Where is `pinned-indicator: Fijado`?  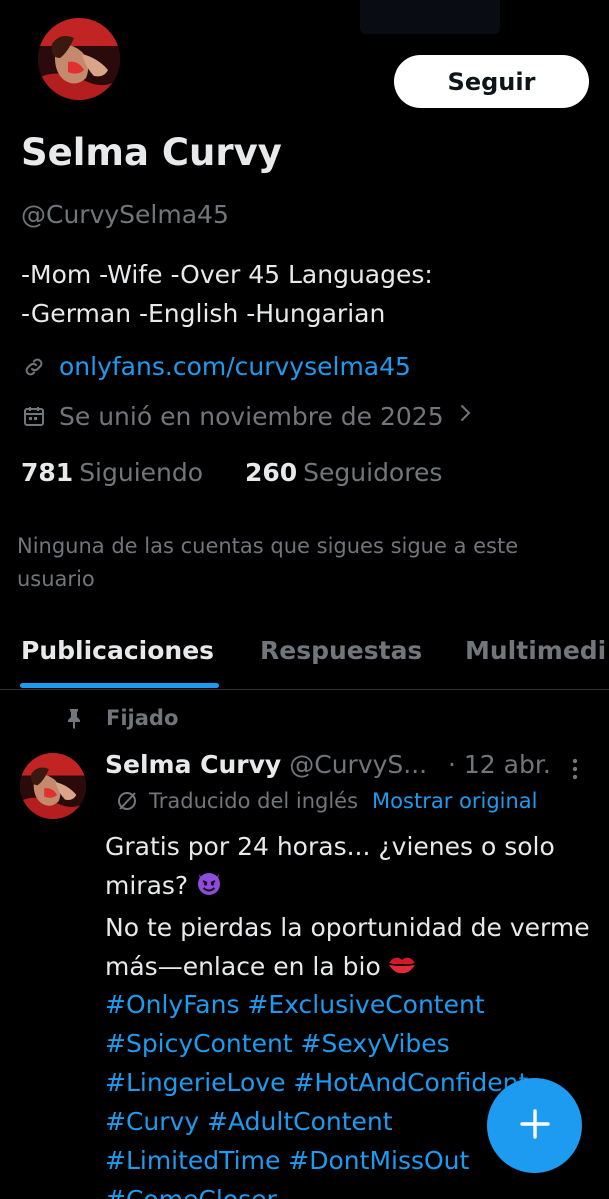 pinned-indicator: Fijado is located at coordinates (120, 718).